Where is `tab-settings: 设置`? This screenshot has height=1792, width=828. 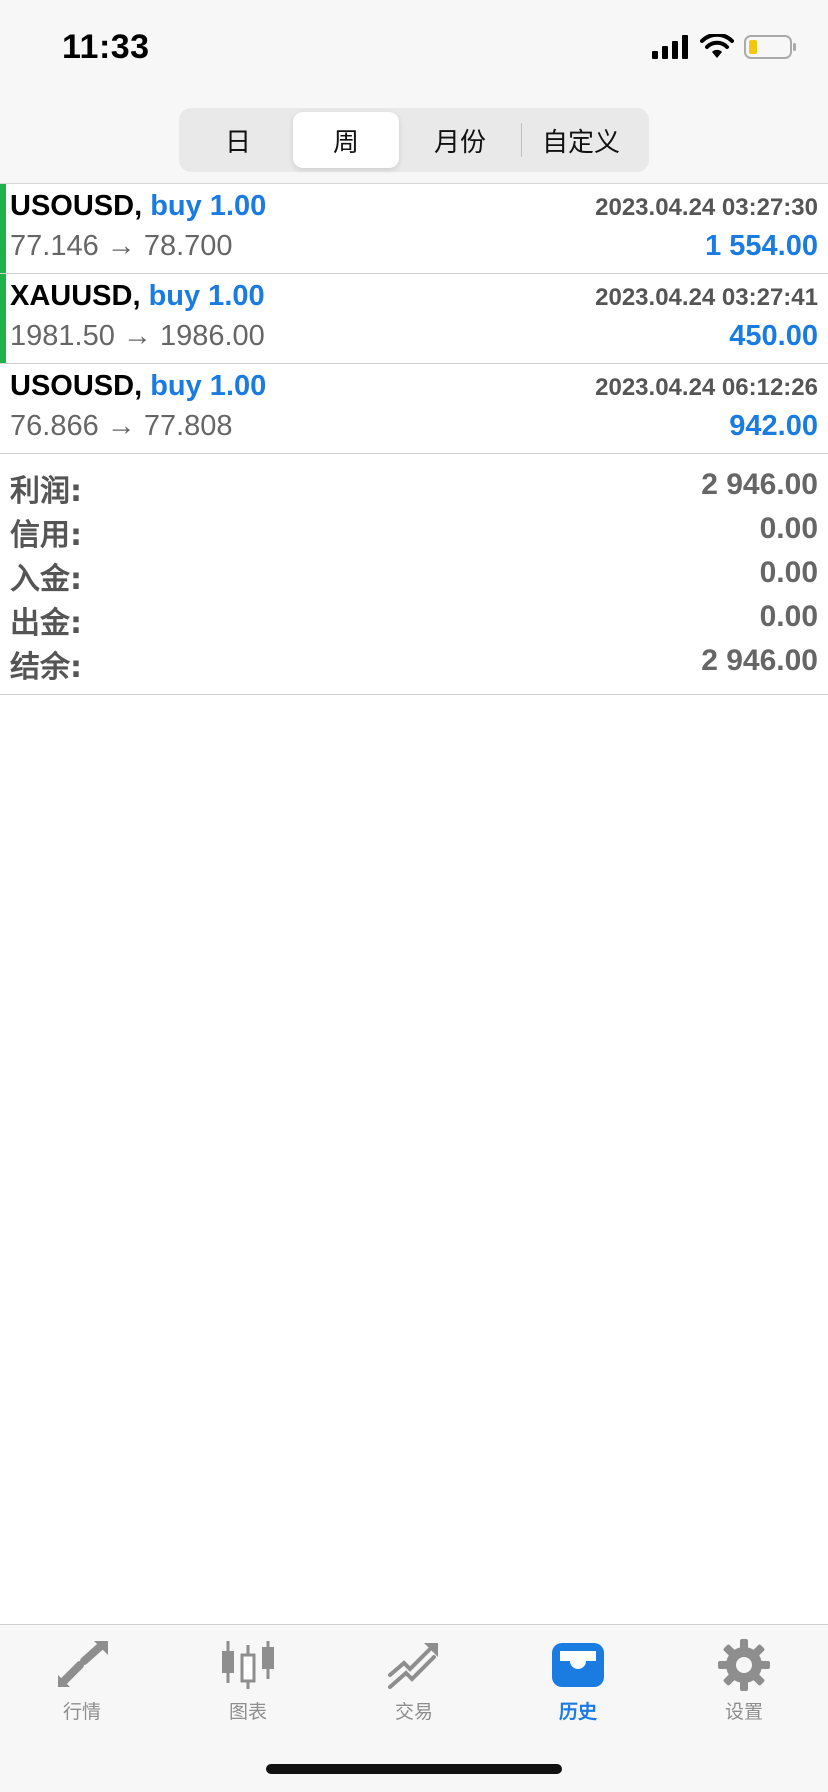 tab-settings: 设置 is located at coordinates (744, 1681).